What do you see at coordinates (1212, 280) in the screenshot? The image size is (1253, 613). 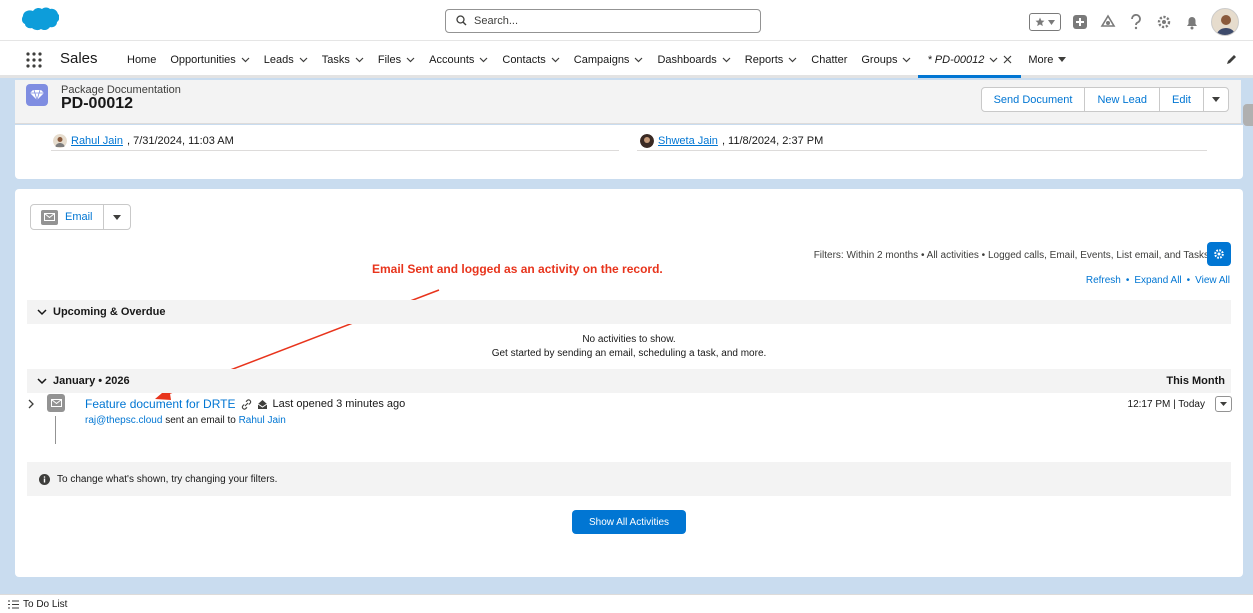 I see `view-all-link: View All` at bounding box center [1212, 280].